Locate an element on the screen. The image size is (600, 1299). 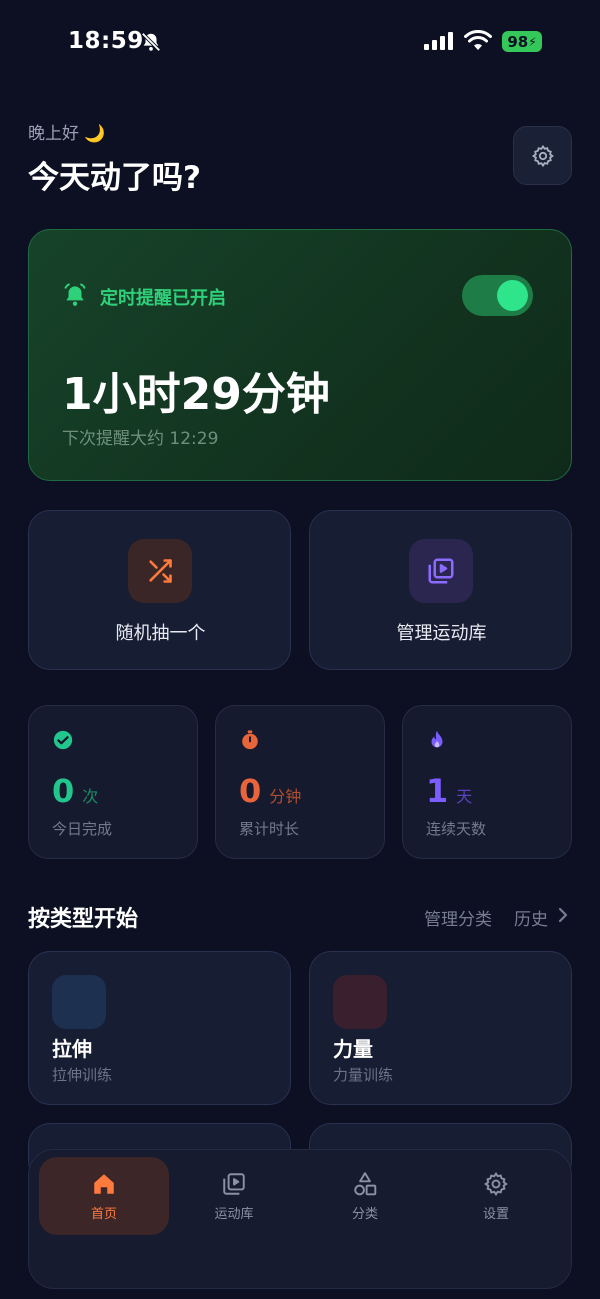
tab-label: 运动库 is located at coordinates (234, 1214).